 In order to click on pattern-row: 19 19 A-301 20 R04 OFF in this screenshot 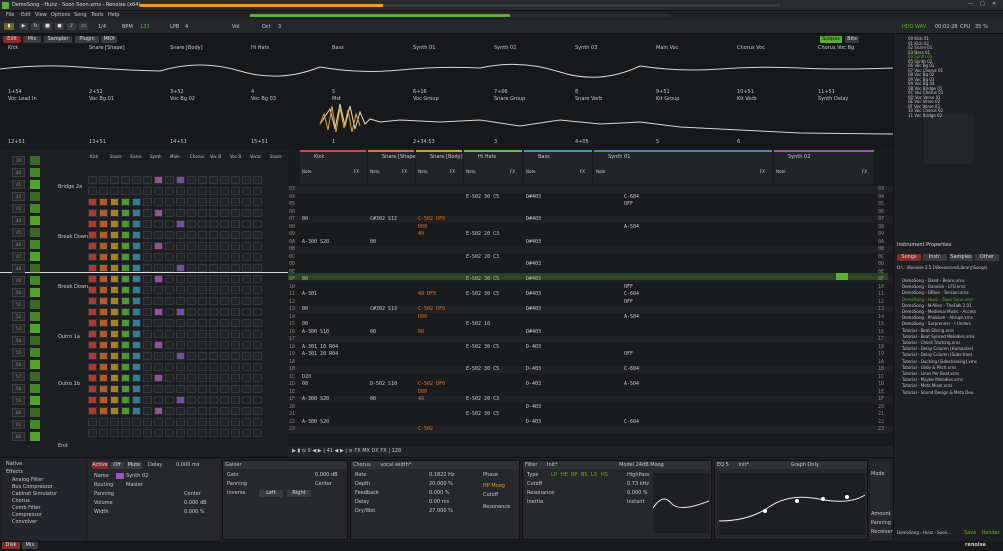, I will do `click(590, 354)`.